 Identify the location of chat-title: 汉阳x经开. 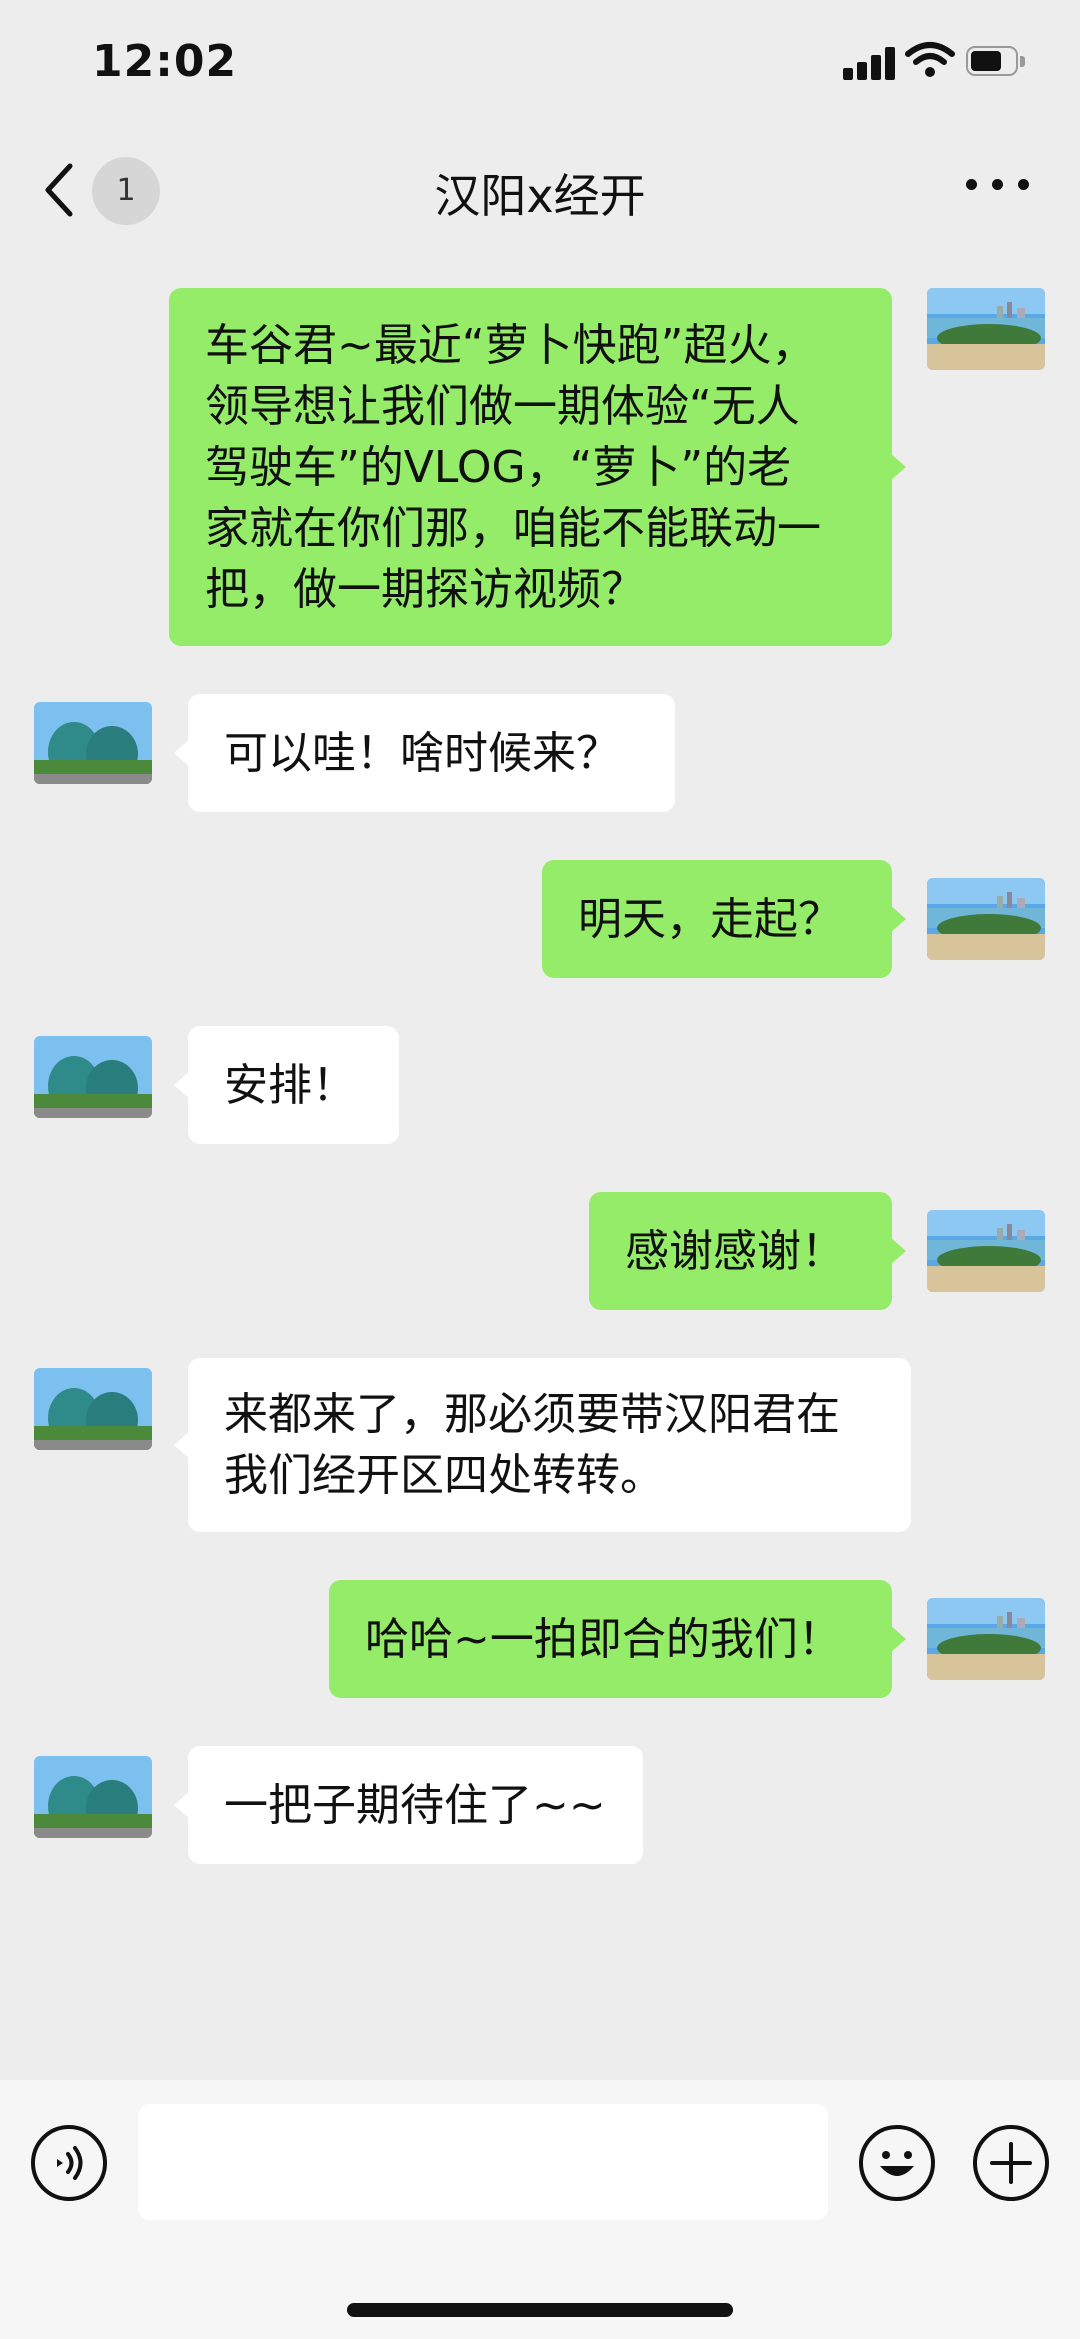
(540, 196).